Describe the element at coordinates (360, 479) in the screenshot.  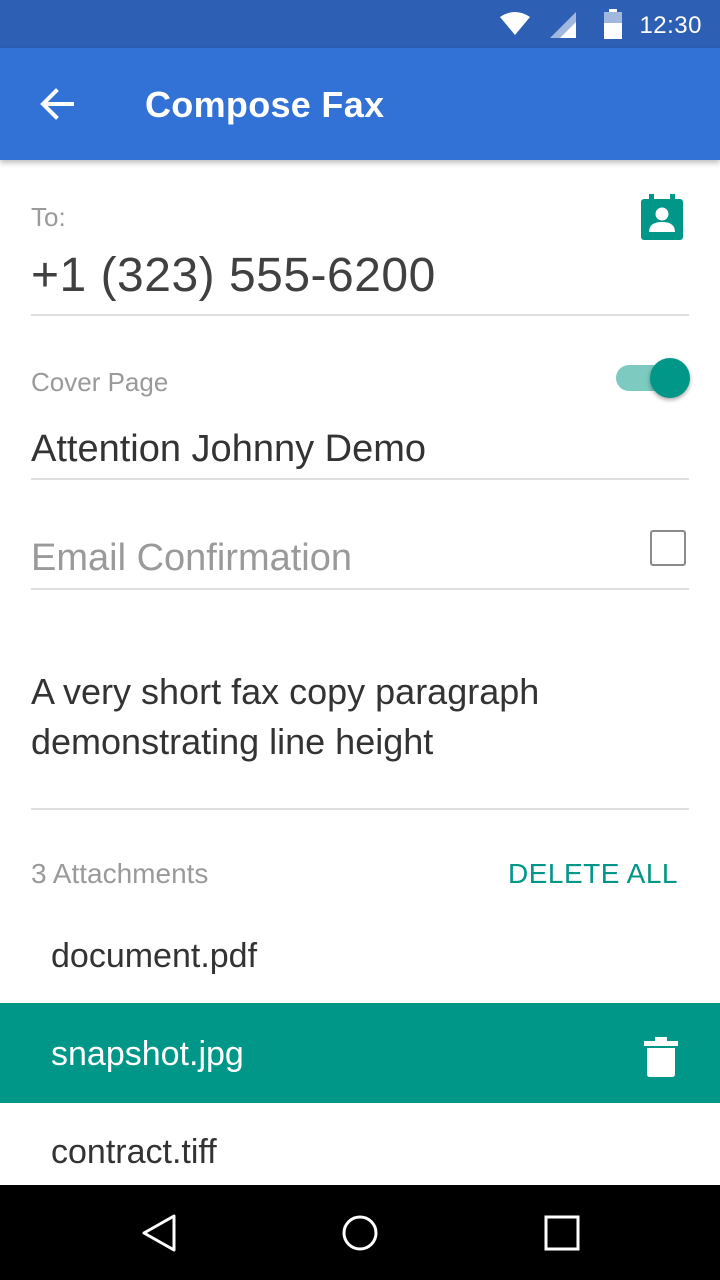
I see `cover-divider` at that location.